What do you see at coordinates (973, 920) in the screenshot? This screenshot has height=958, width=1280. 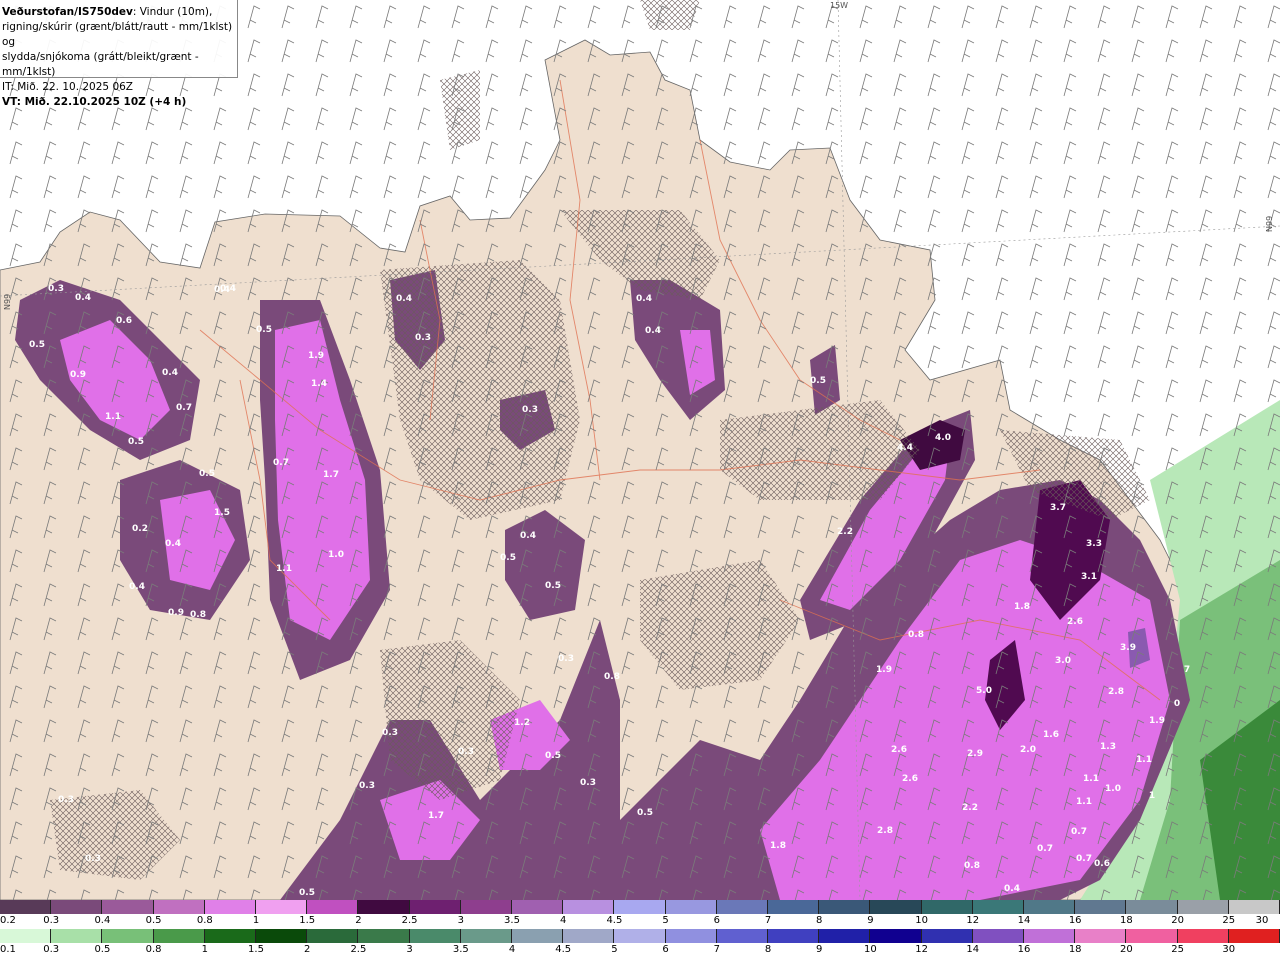 I see `legend-tick: 12` at bounding box center [973, 920].